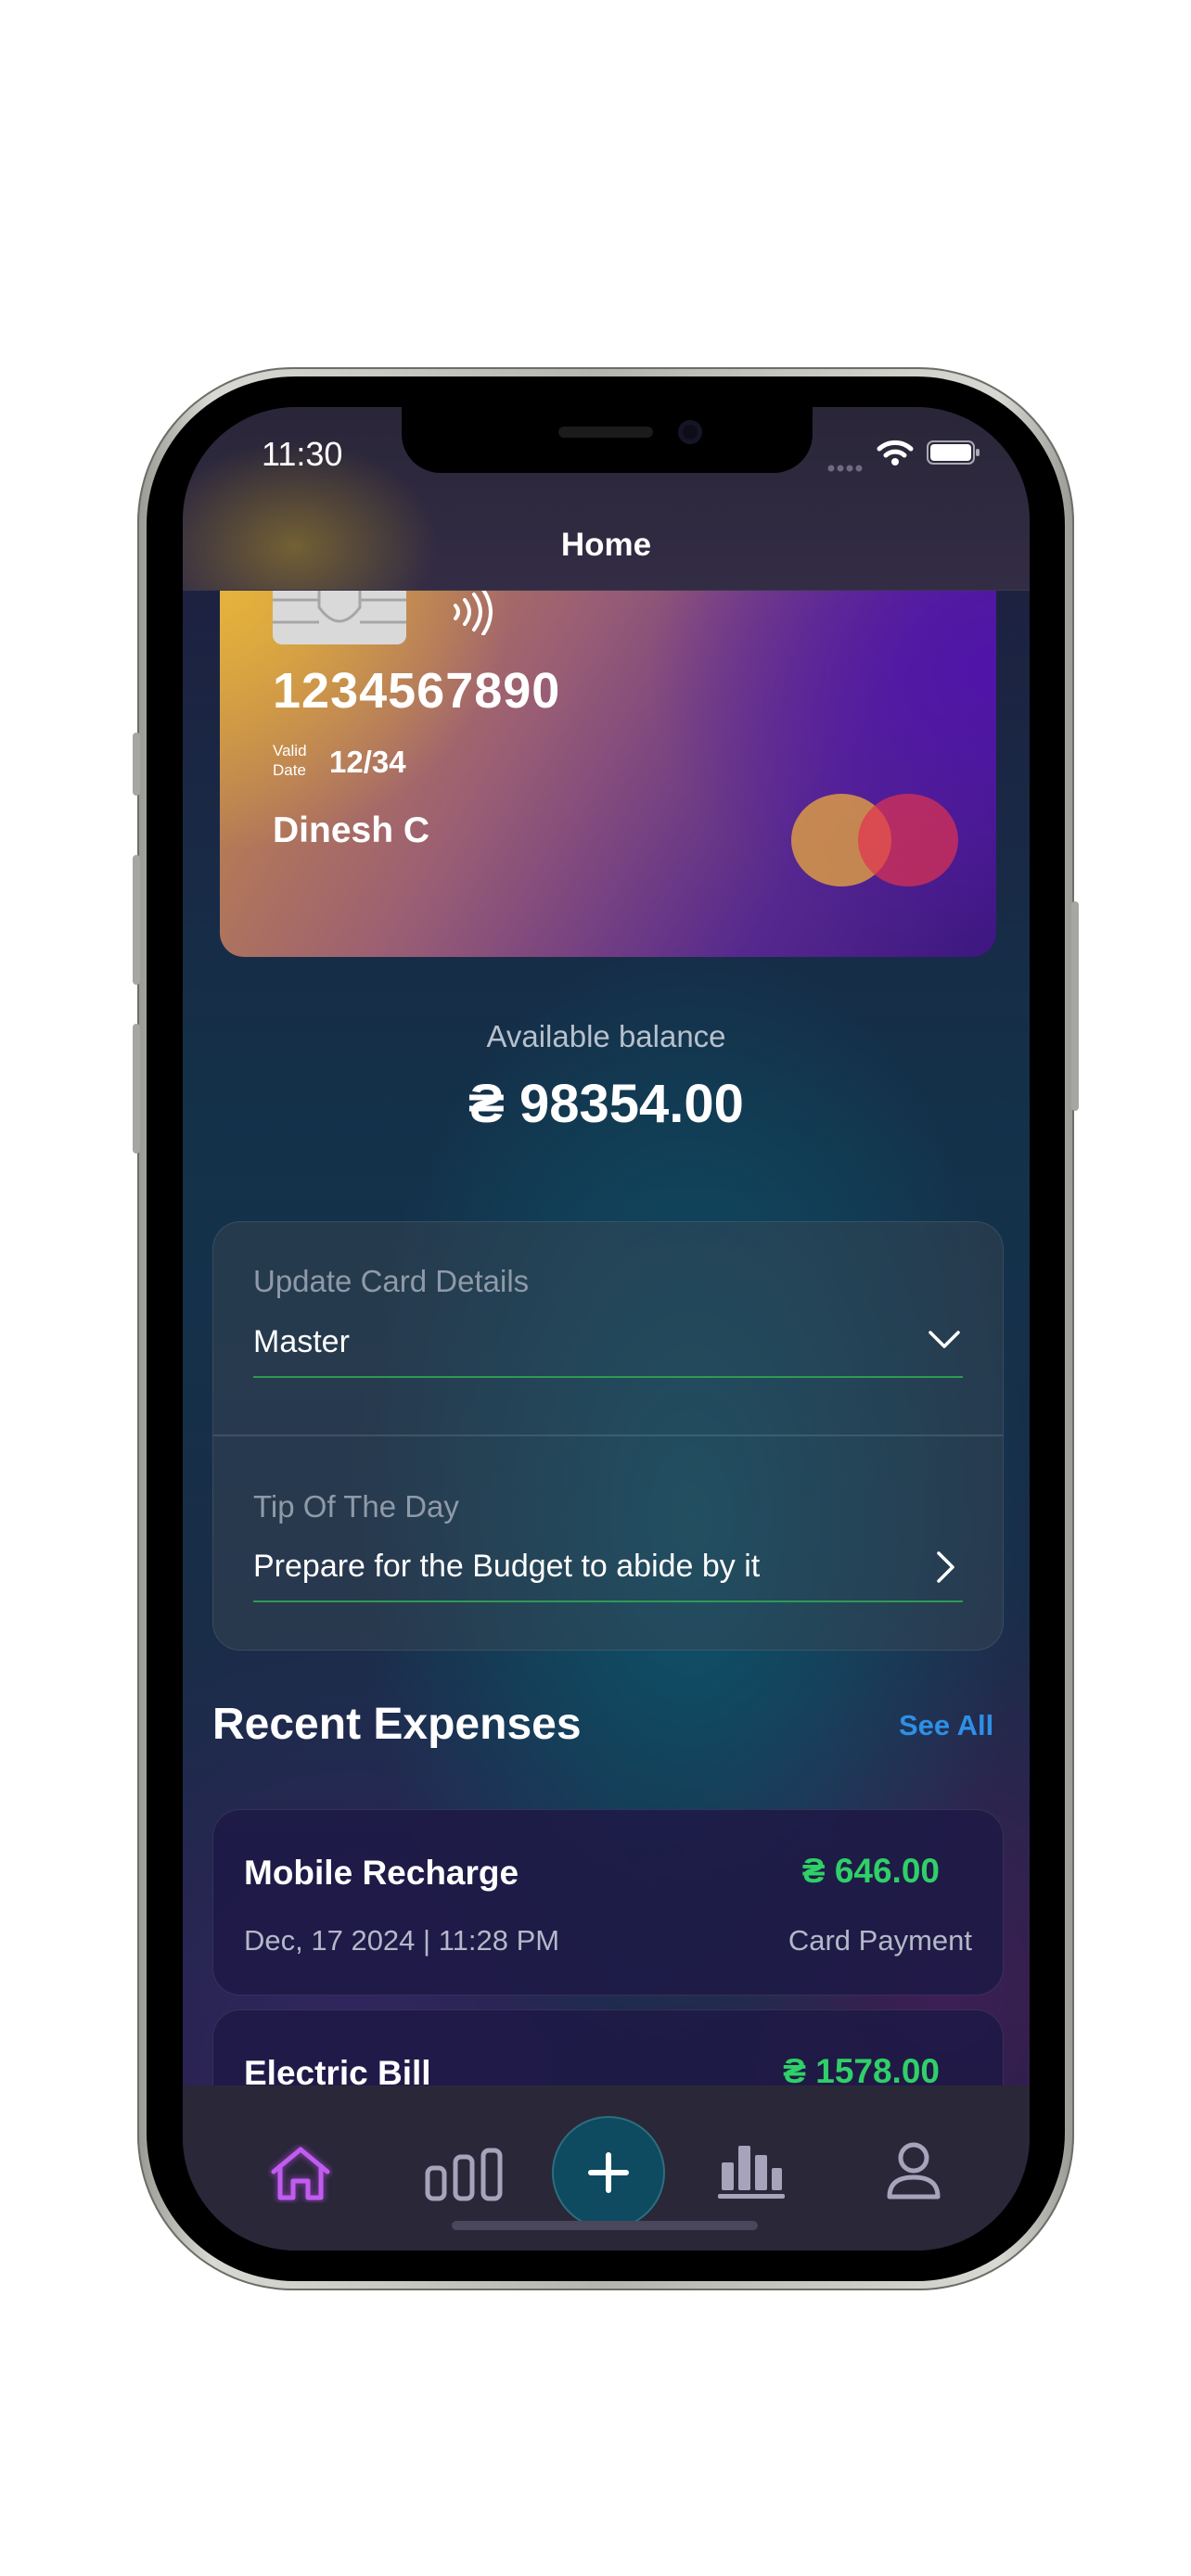 This screenshot has width=1191, height=2576. Describe the element at coordinates (605, 432) in the screenshot. I see `speaker` at that location.